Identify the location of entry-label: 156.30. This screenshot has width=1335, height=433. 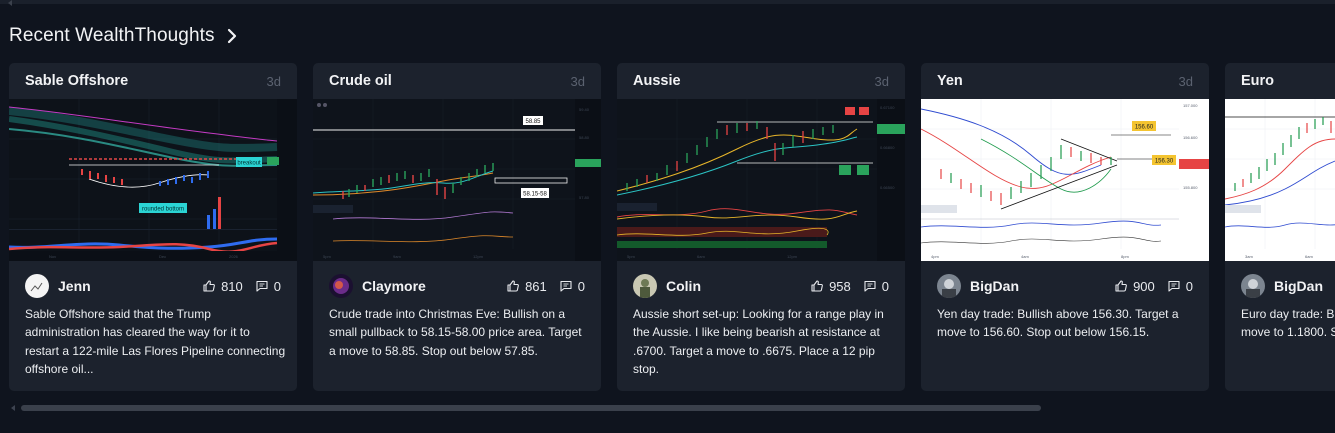
(1164, 162).